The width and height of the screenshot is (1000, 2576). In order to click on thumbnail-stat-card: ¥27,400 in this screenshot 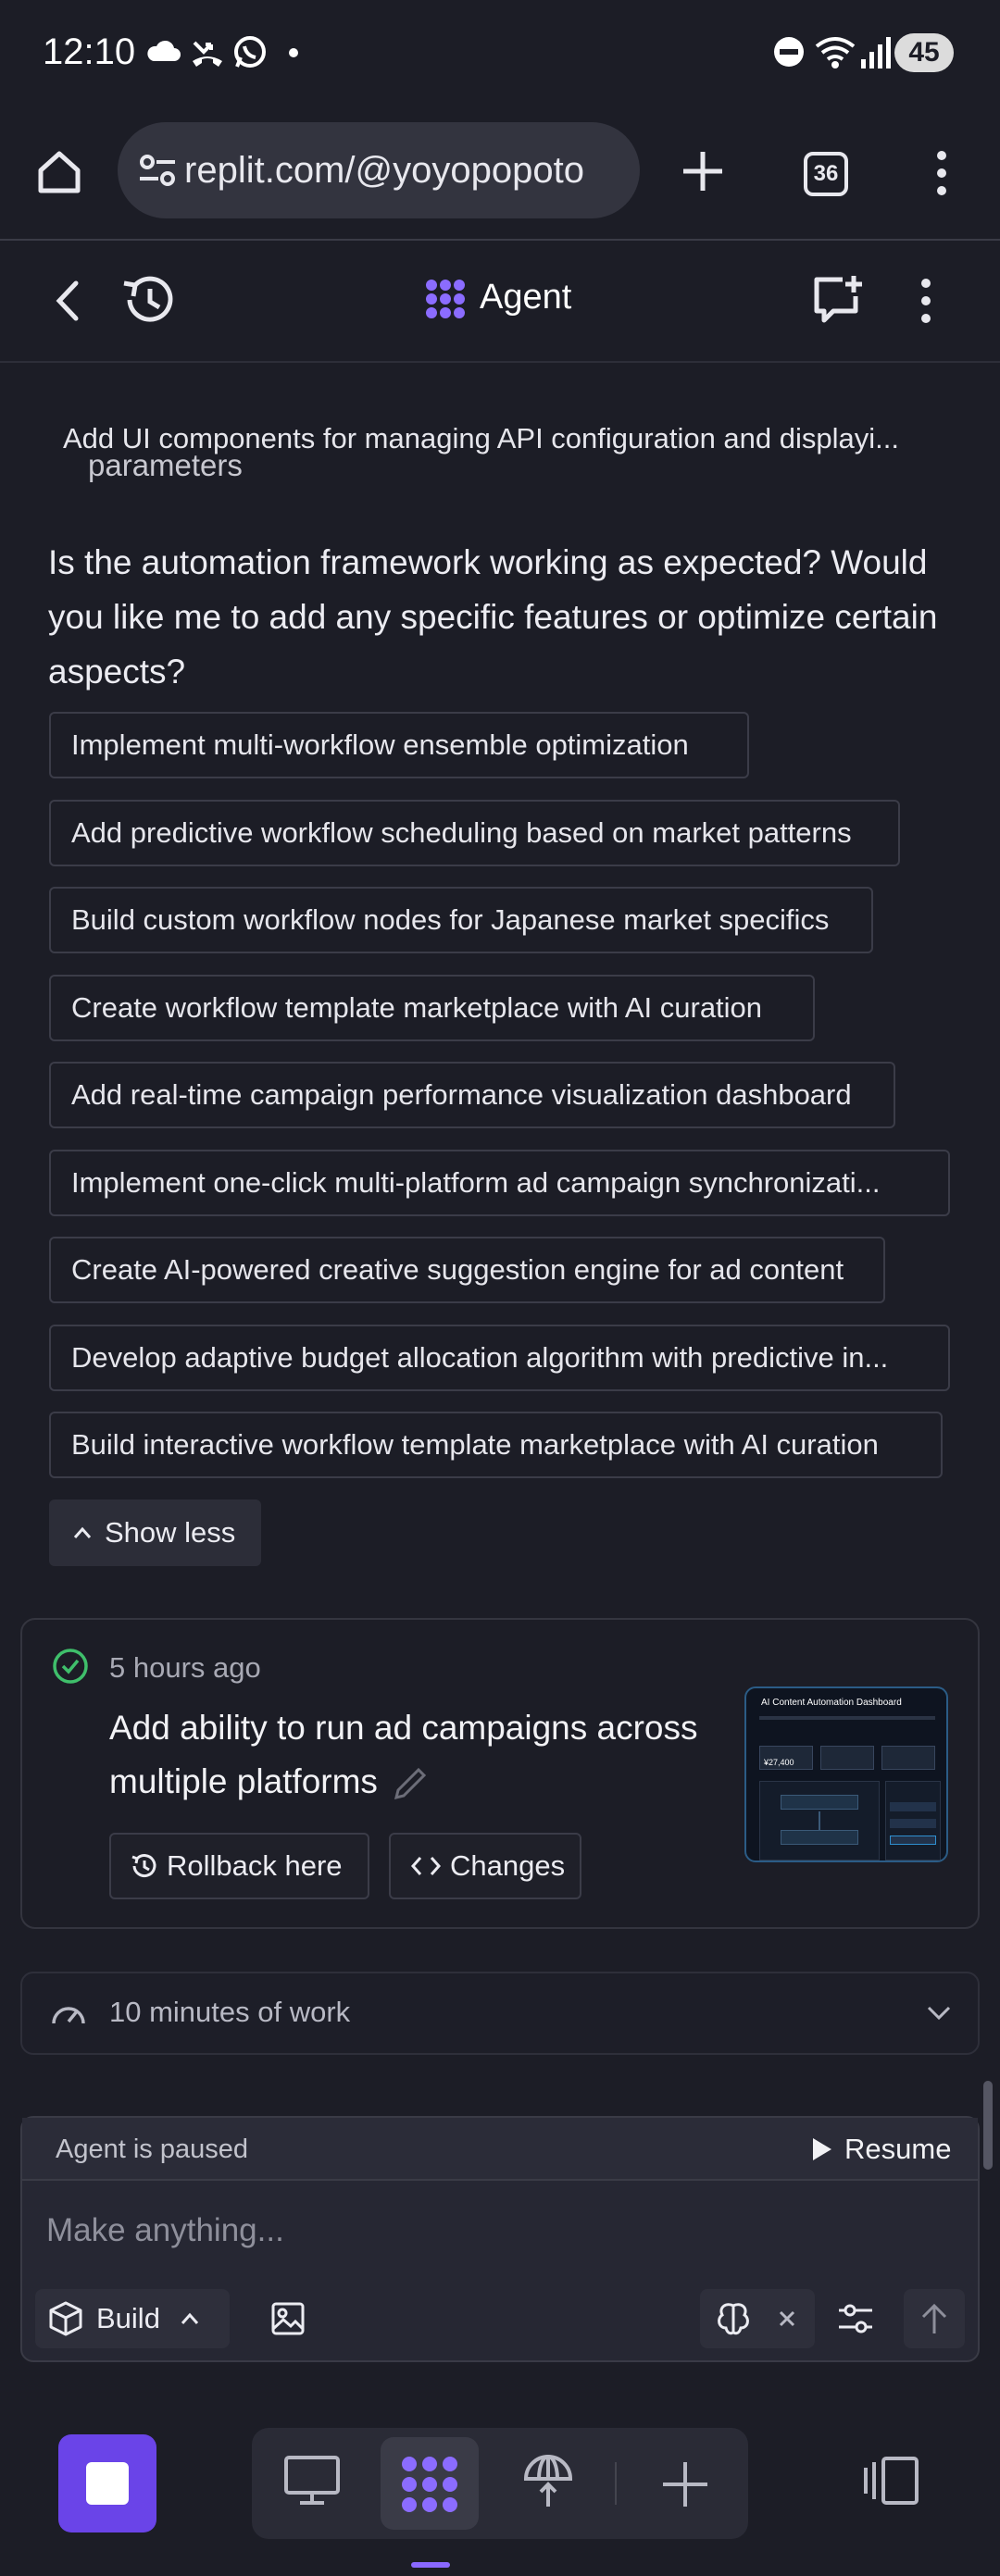, I will do `click(786, 1758)`.